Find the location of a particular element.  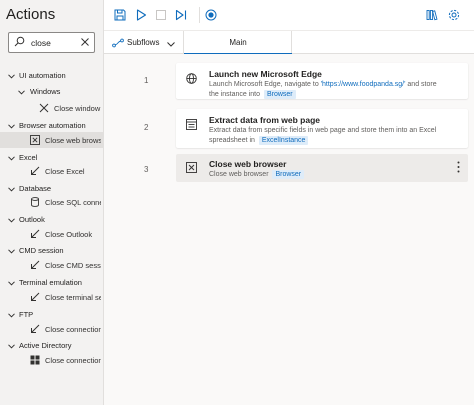

action-item-label: Close SQL connection is located at coordinates (73, 202).